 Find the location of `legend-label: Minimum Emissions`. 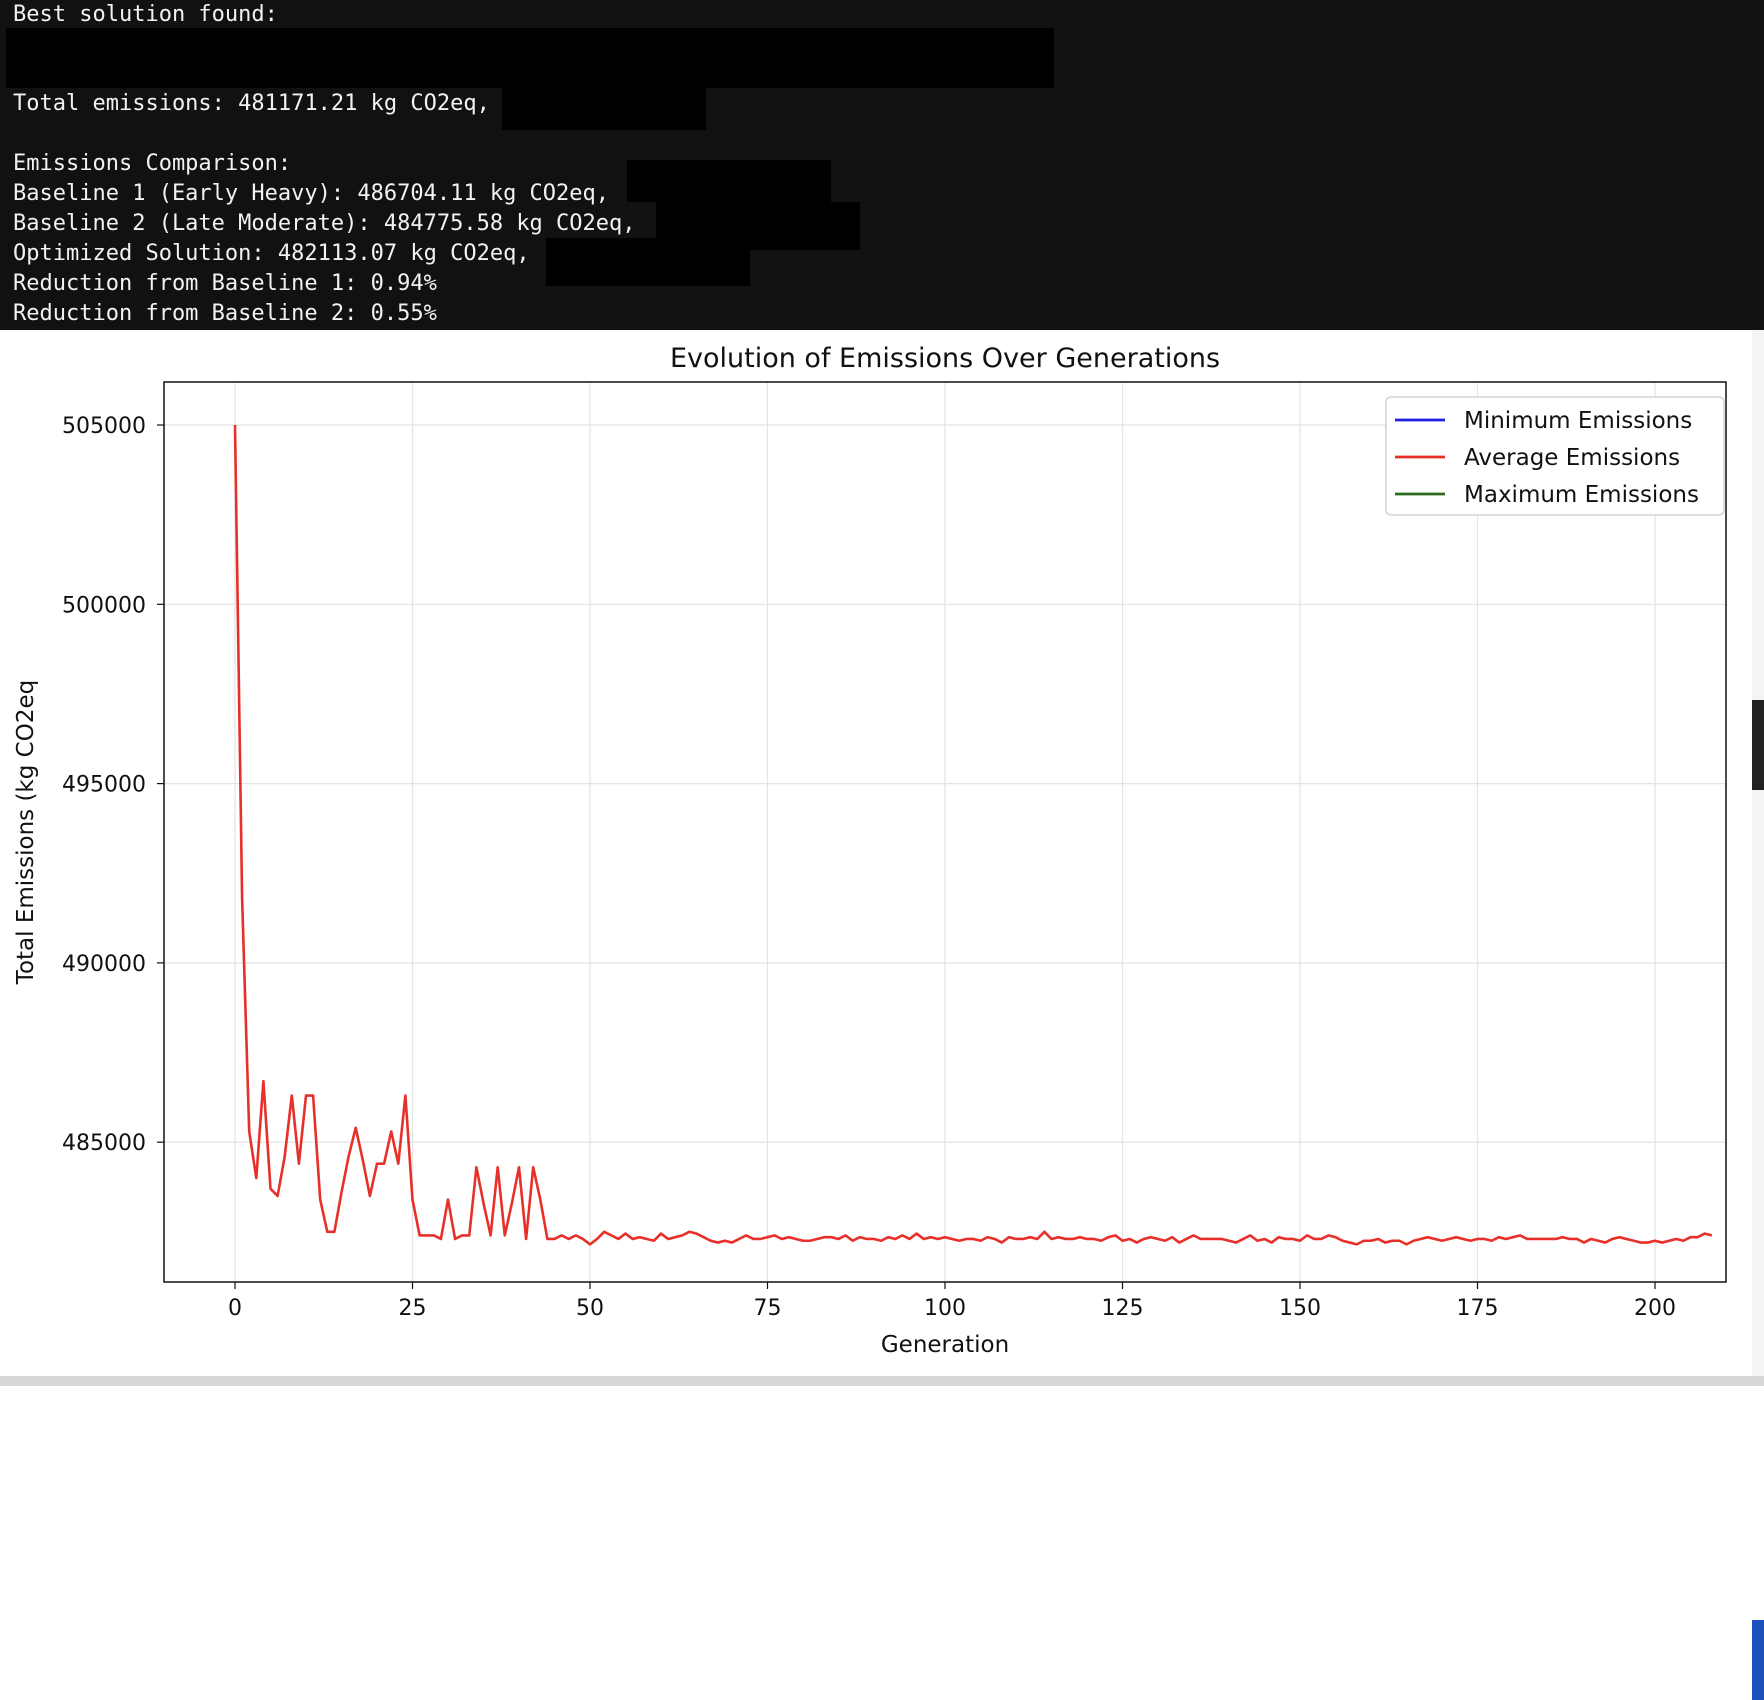

legend-label: Minimum Emissions is located at coordinates (1578, 421).